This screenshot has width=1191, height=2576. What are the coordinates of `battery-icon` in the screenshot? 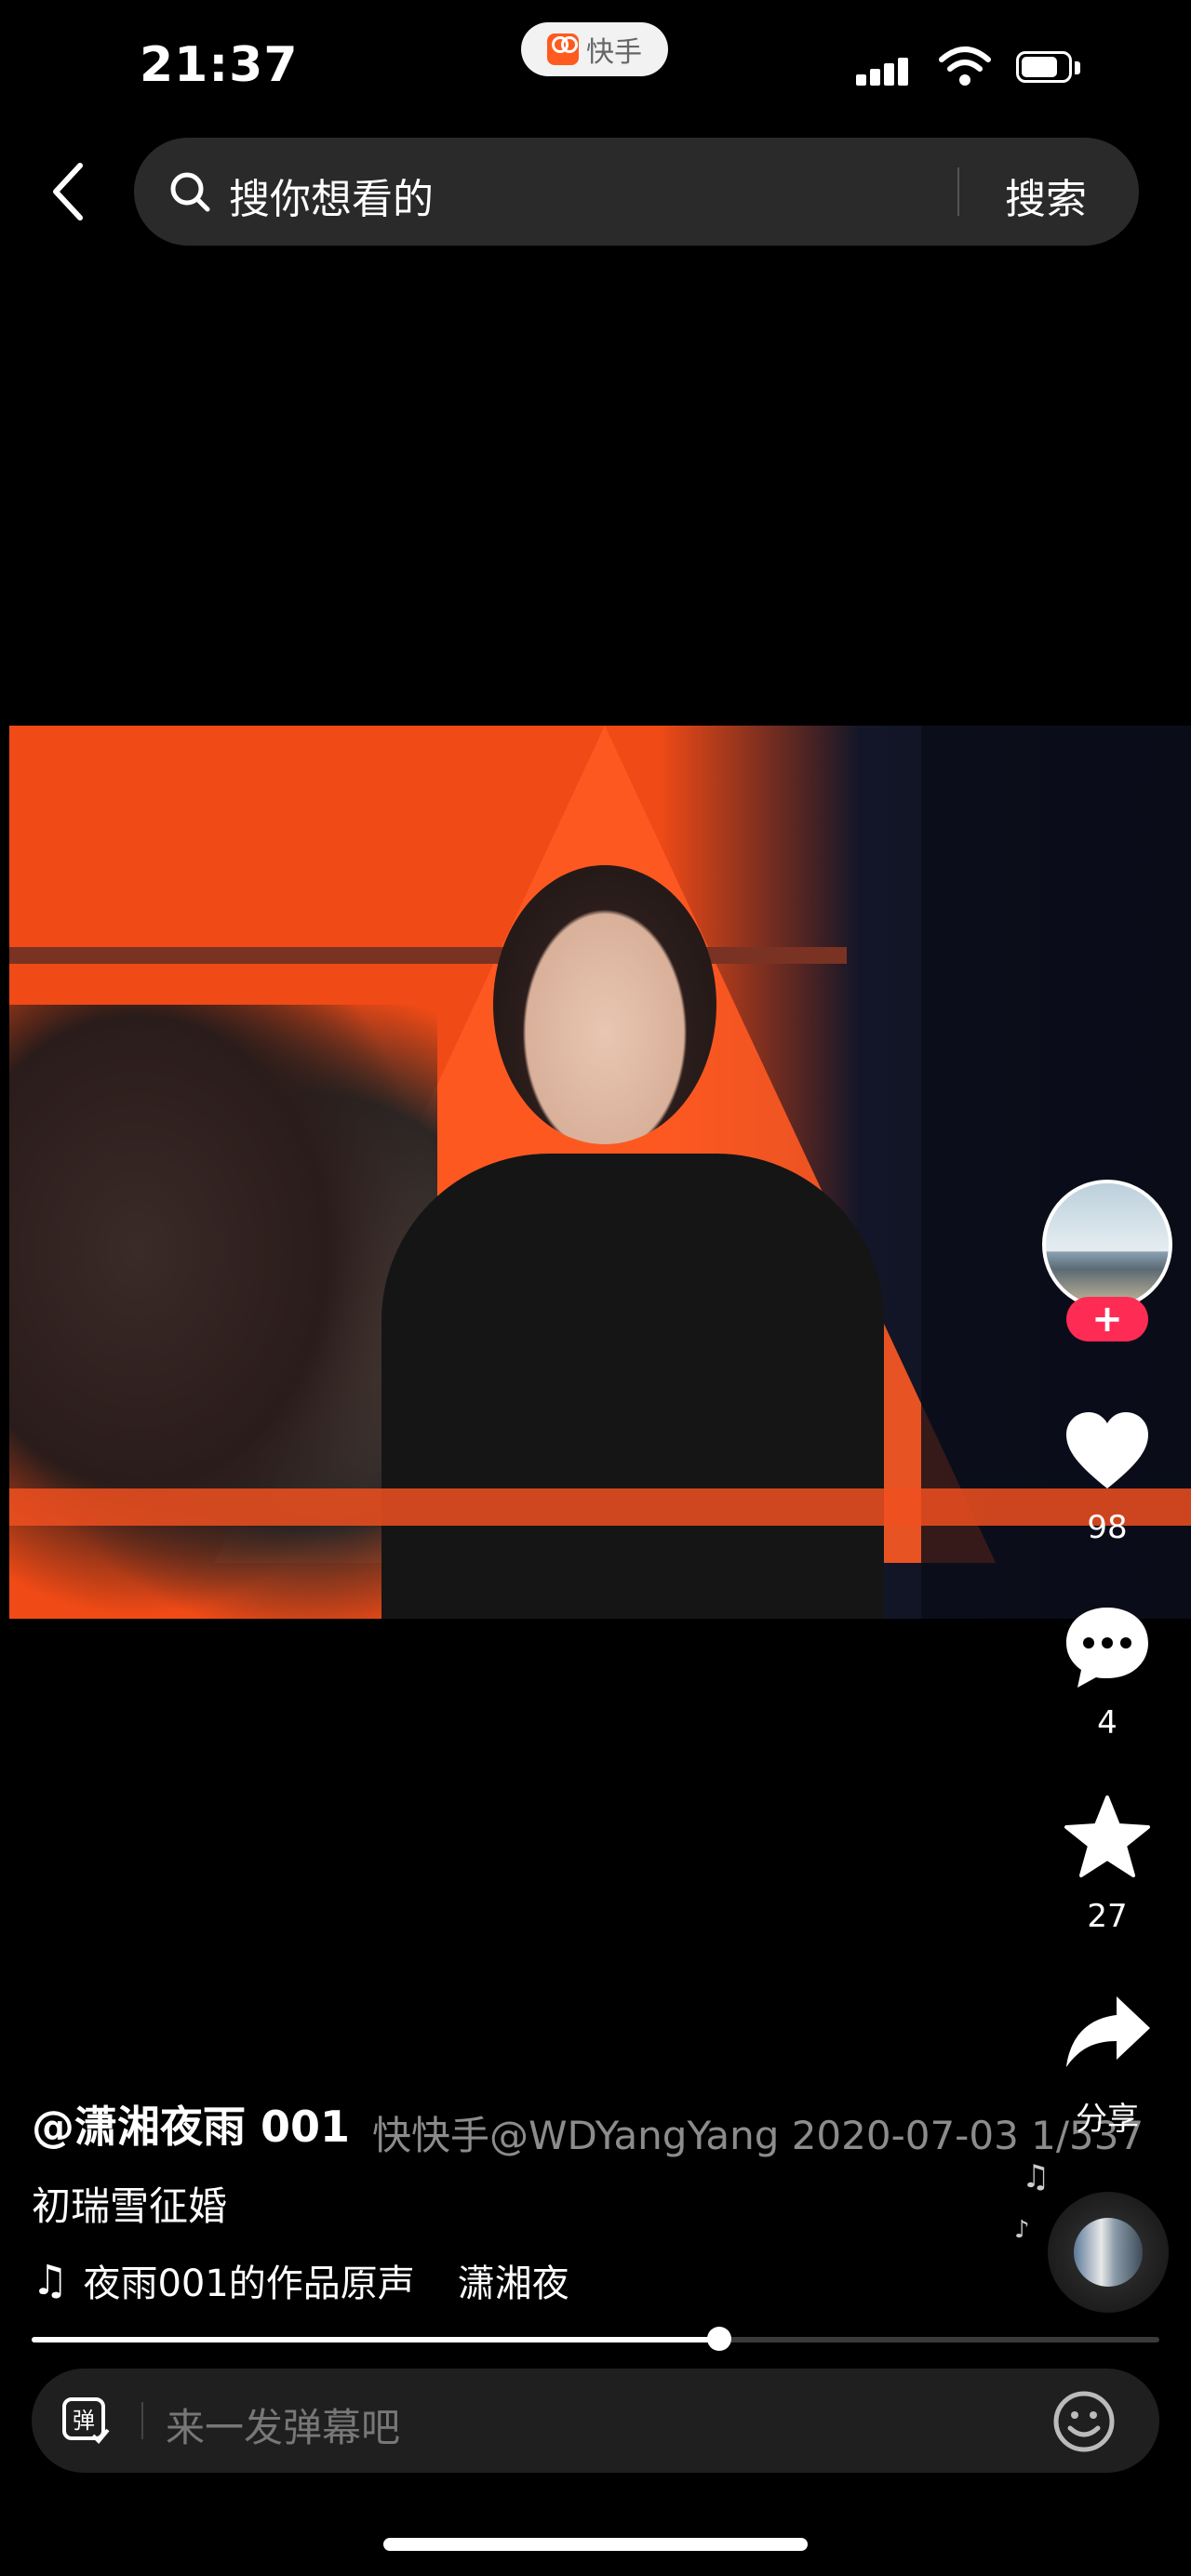 It's located at (1049, 69).